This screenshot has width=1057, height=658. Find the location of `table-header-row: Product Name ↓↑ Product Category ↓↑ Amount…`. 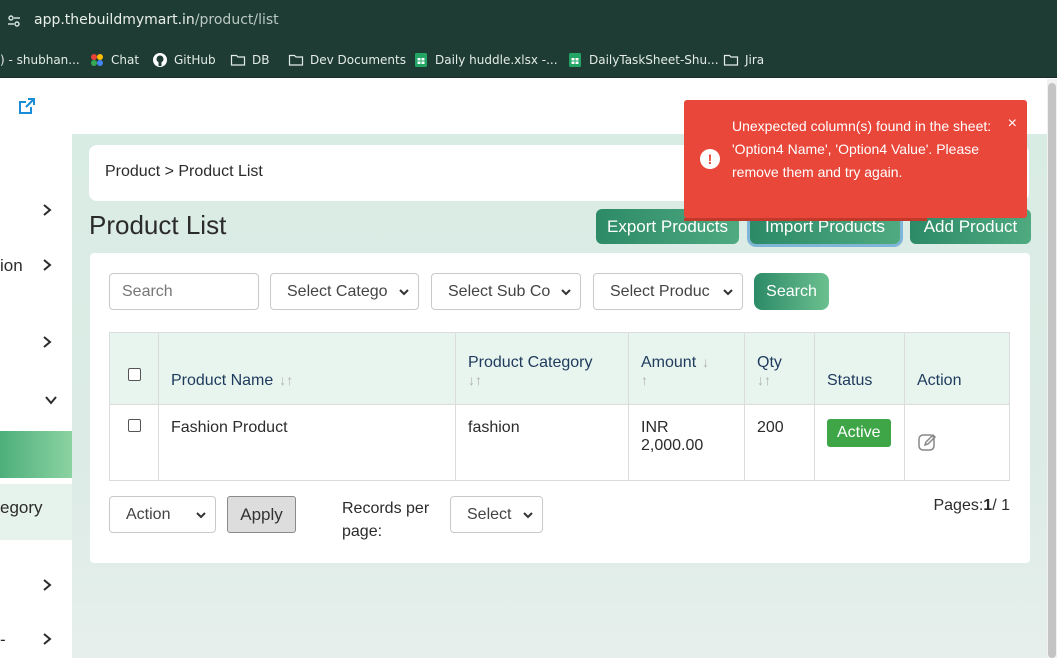

table-header-row: Product Name ↓↑ Product Category ↓↑ Amount… is located at coordinates (559, 368).